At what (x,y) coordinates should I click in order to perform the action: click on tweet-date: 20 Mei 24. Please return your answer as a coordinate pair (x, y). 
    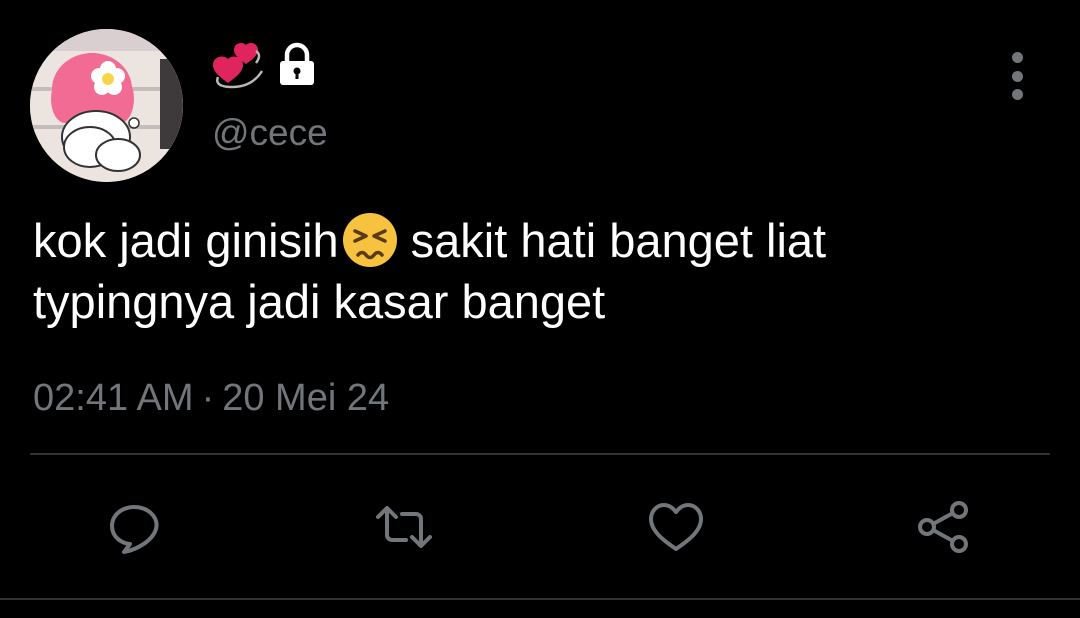
    Looking at the image, I should click on (306, 398).